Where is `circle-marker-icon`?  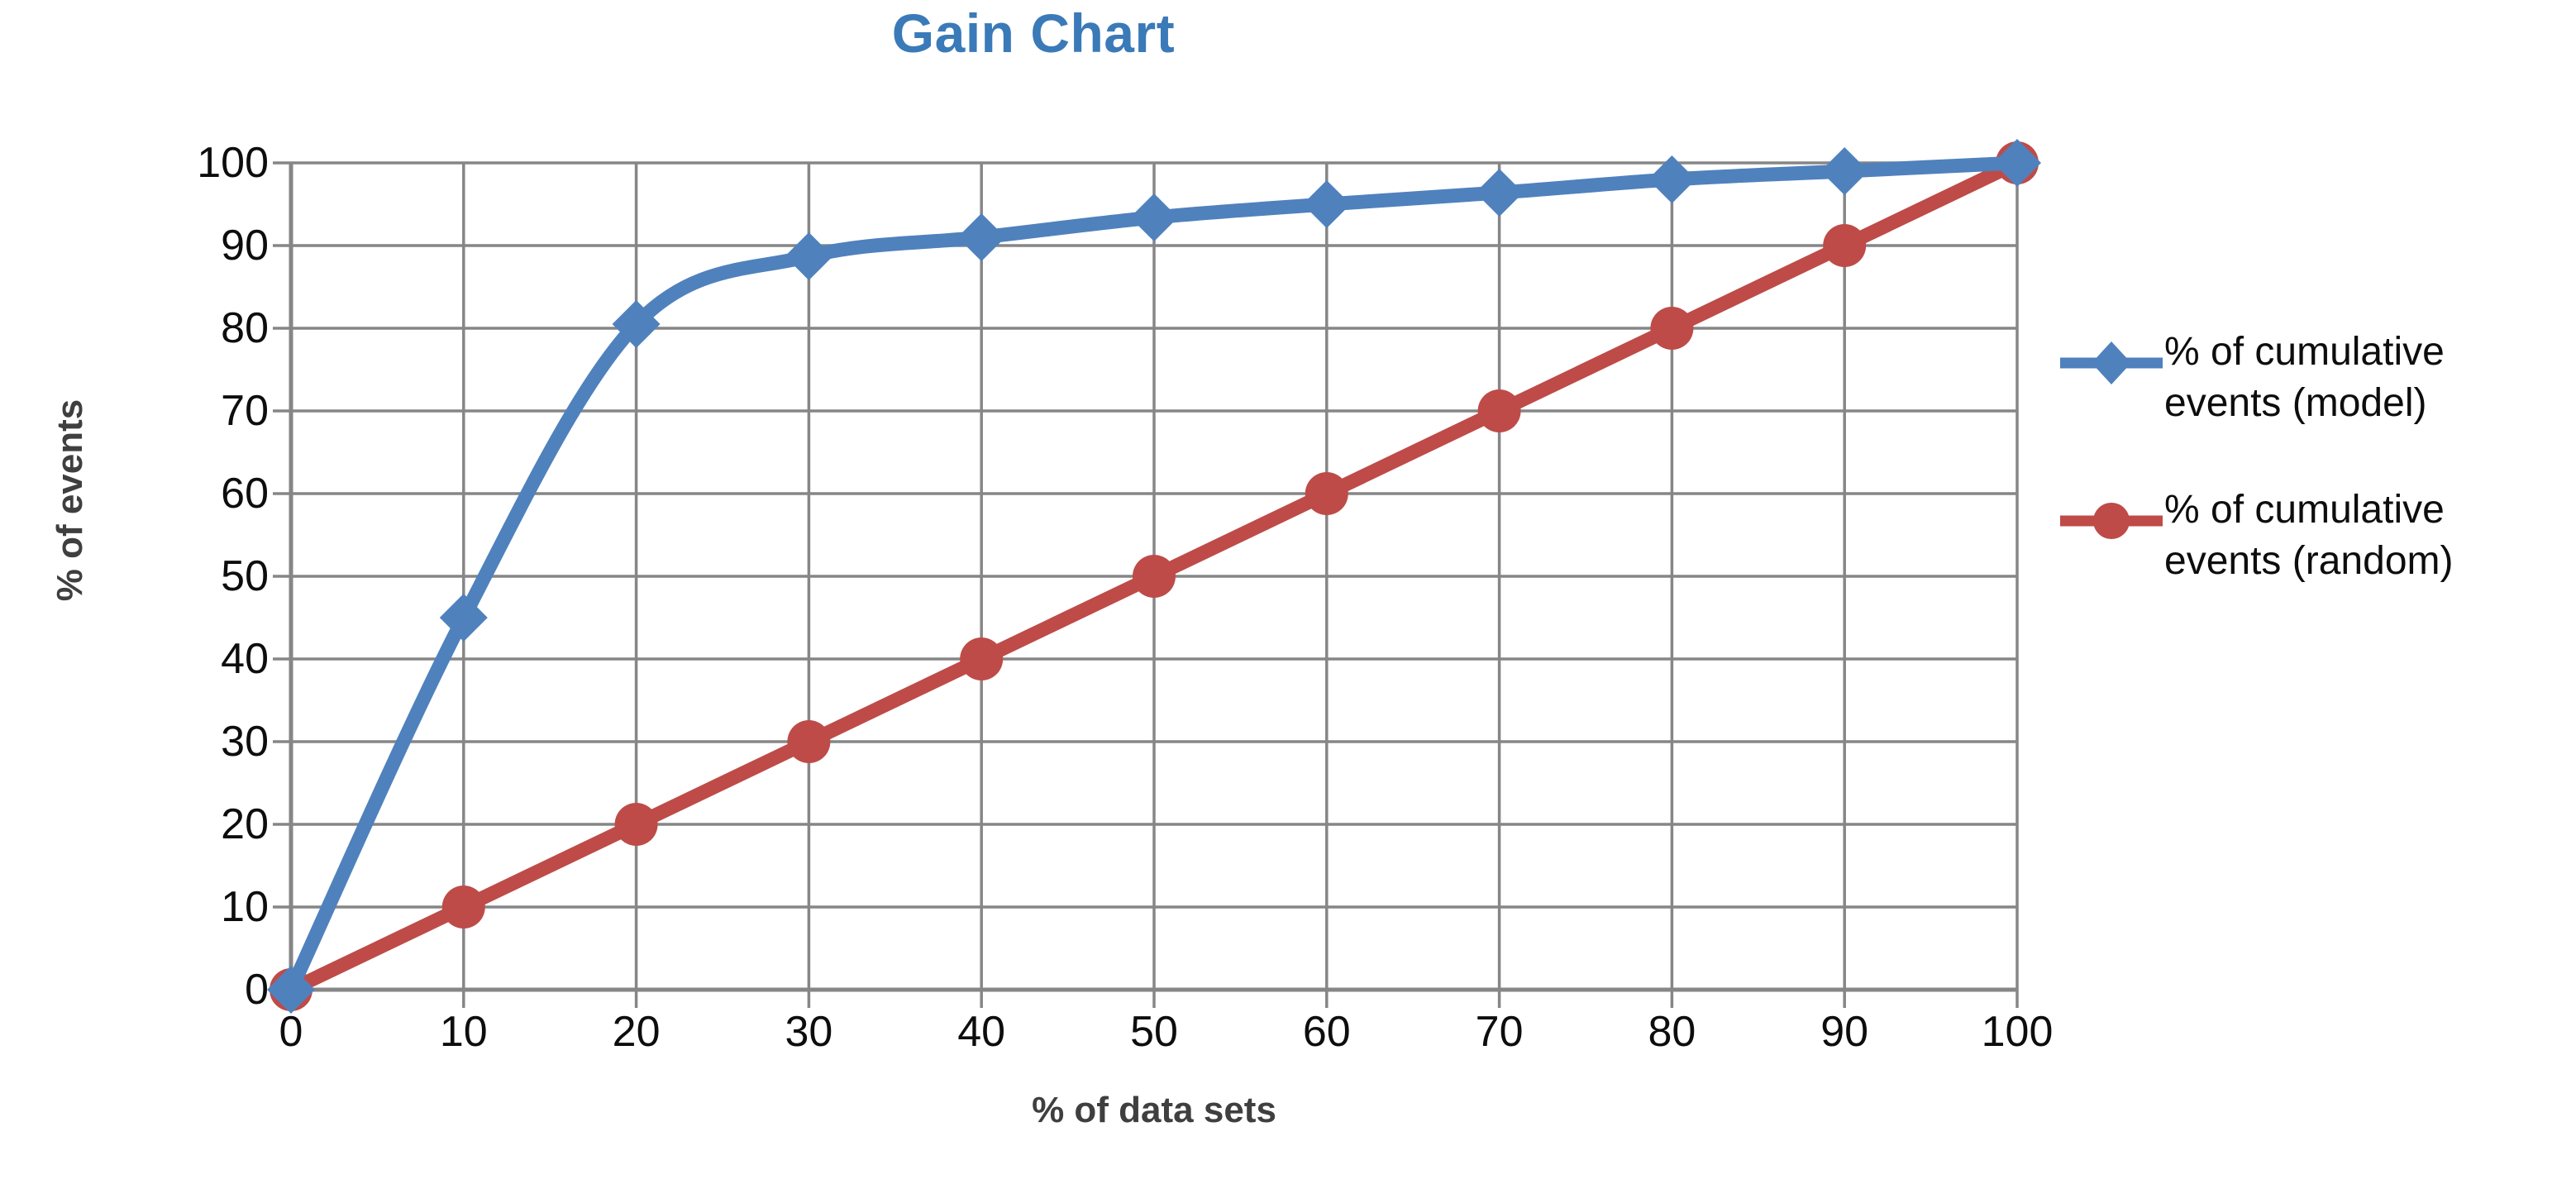
circle-marker-icon is located at coordinates (2111, 521).